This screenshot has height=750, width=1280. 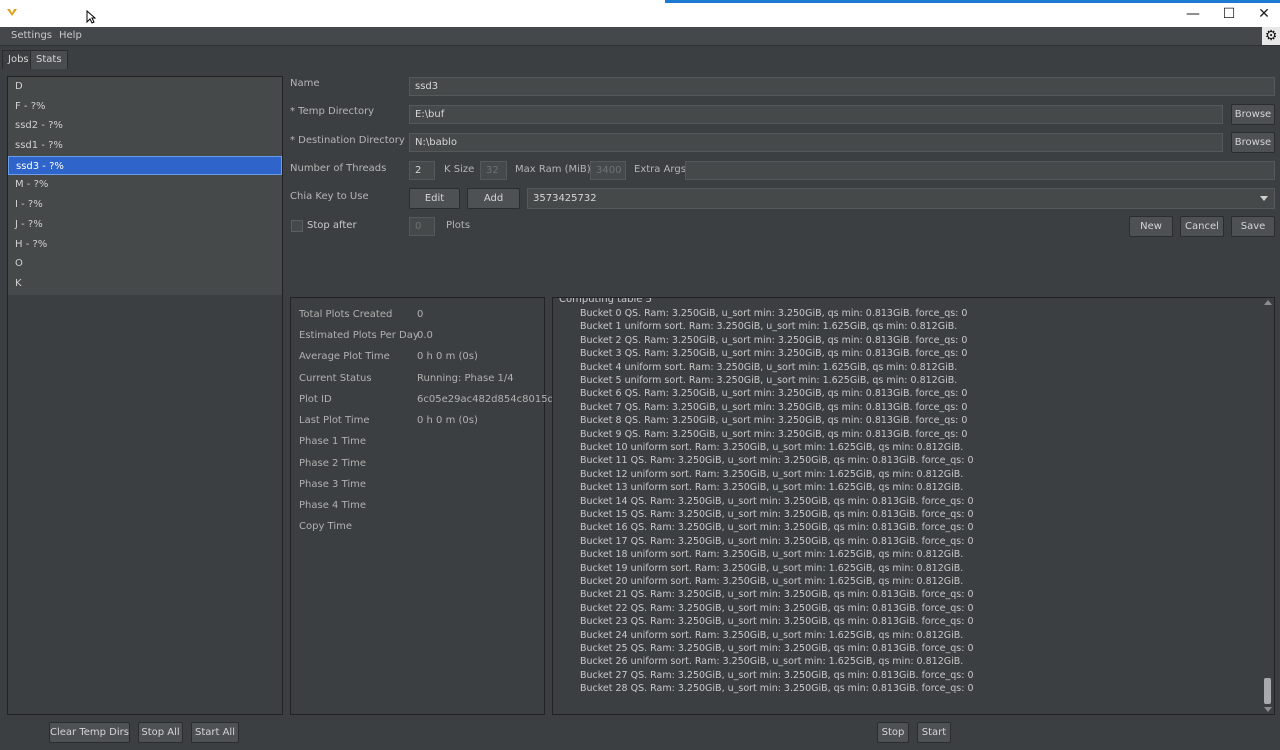 I want to click on job-list-item: K, so click(x=145, y=284).